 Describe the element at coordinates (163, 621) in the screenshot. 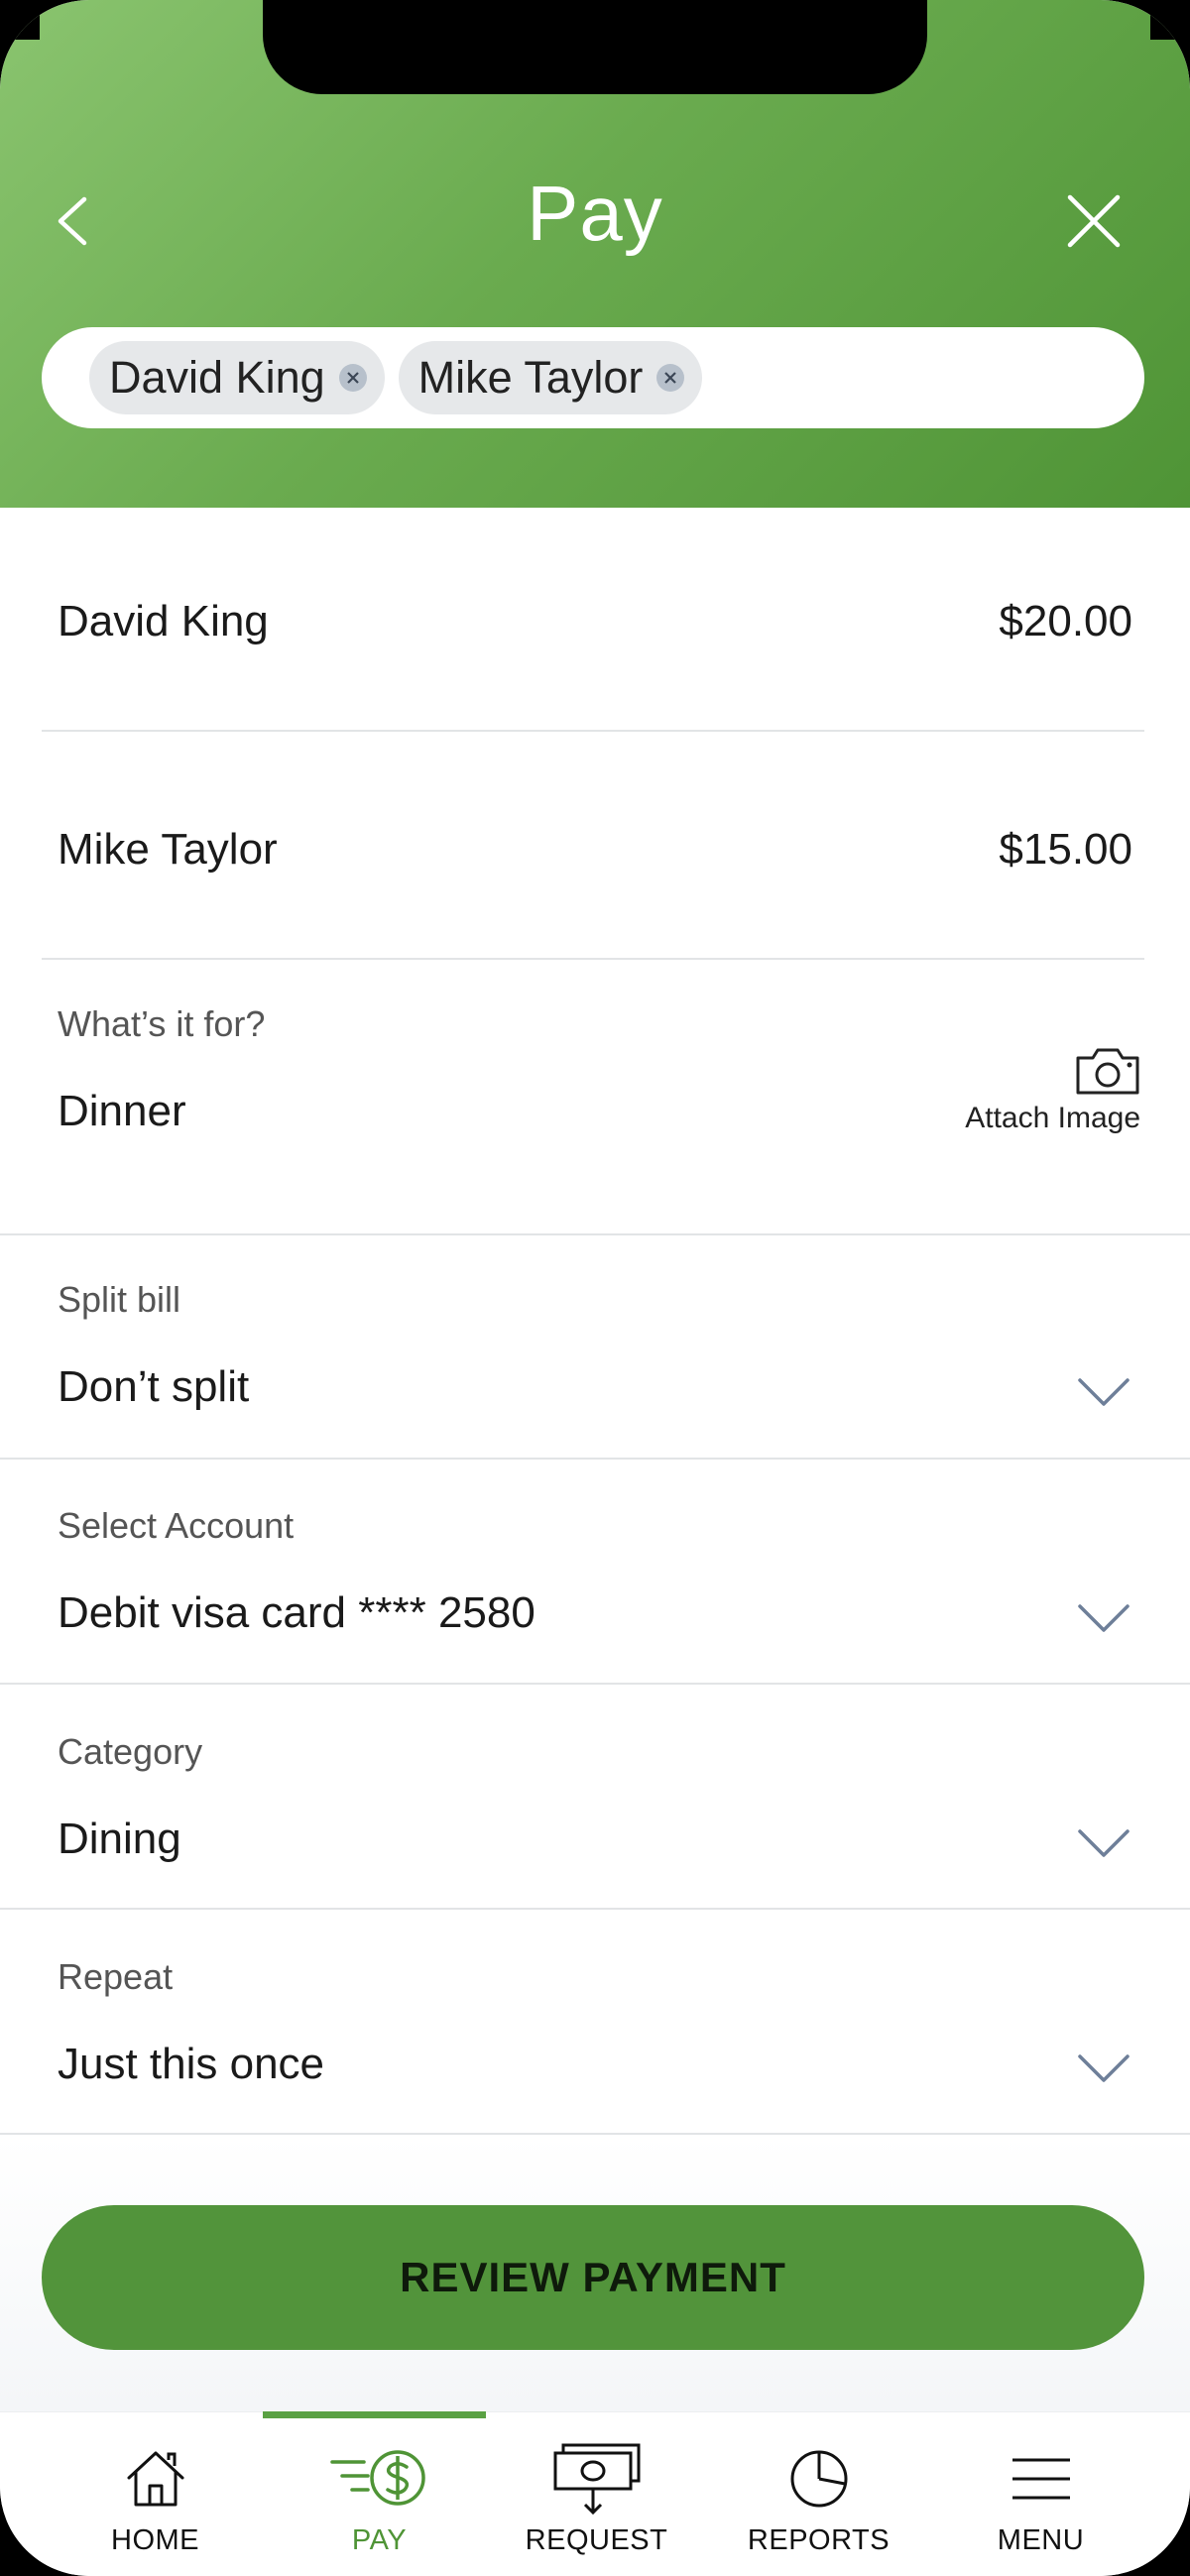

I see `payee-name: David King` at that location.